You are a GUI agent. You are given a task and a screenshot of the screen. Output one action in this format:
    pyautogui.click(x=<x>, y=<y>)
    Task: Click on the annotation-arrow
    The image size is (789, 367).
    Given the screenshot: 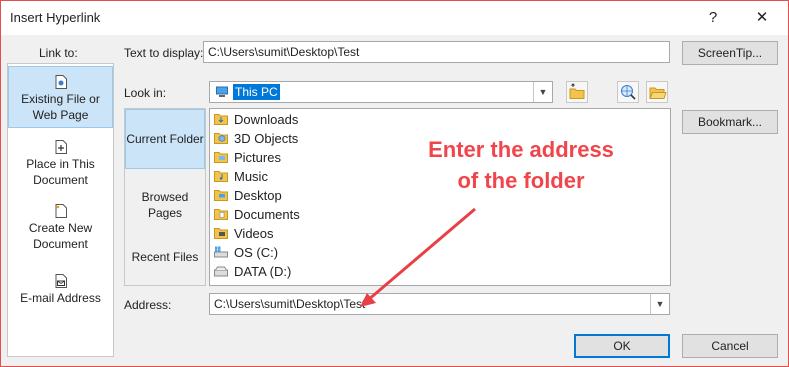 What is the action you would take?
    pyautogui.click(x=418, y=257)
    